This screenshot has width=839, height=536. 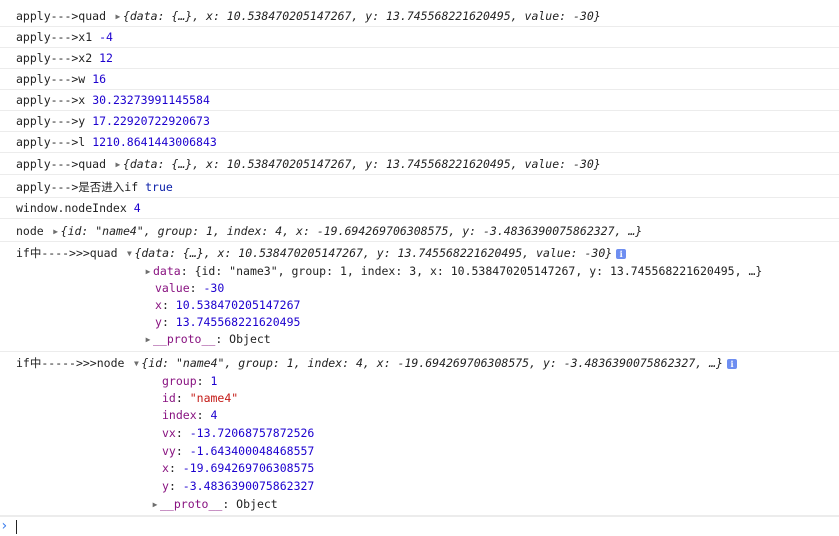 What do you see at coordinates (419, 187) in the screenshot?
I see `log-line-enter-if: apply--->是否进入if true` at bounding box center [419, 187].